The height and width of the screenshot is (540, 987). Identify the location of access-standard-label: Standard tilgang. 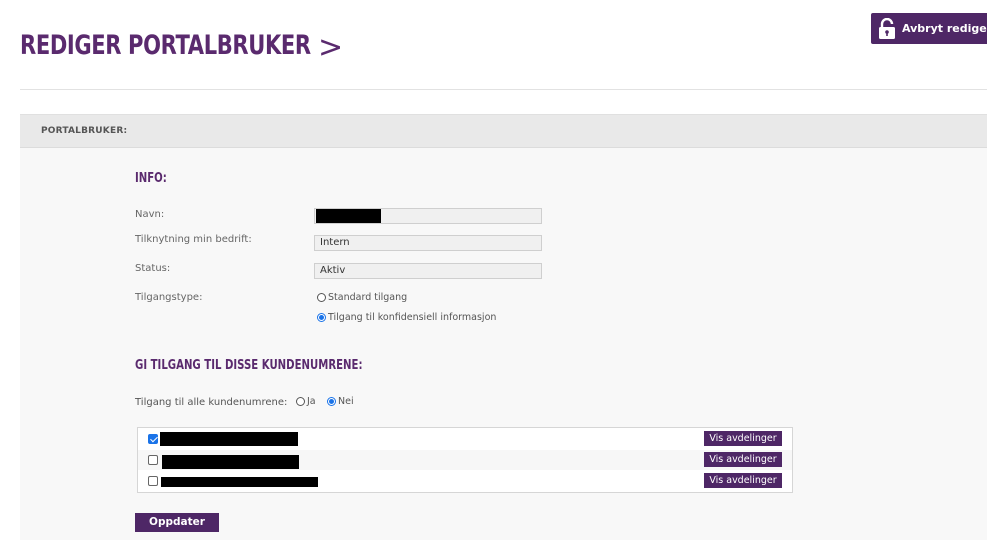
(368, 297).